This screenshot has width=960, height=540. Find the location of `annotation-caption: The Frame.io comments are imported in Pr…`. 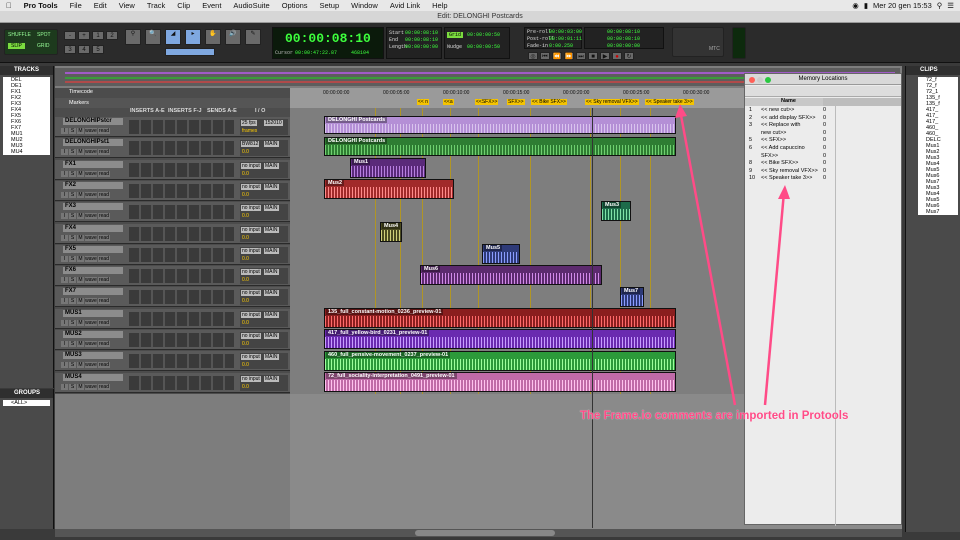

annotation-caption: The Frame.io comments are imported in Pr… is located at coordinates (714, 416).